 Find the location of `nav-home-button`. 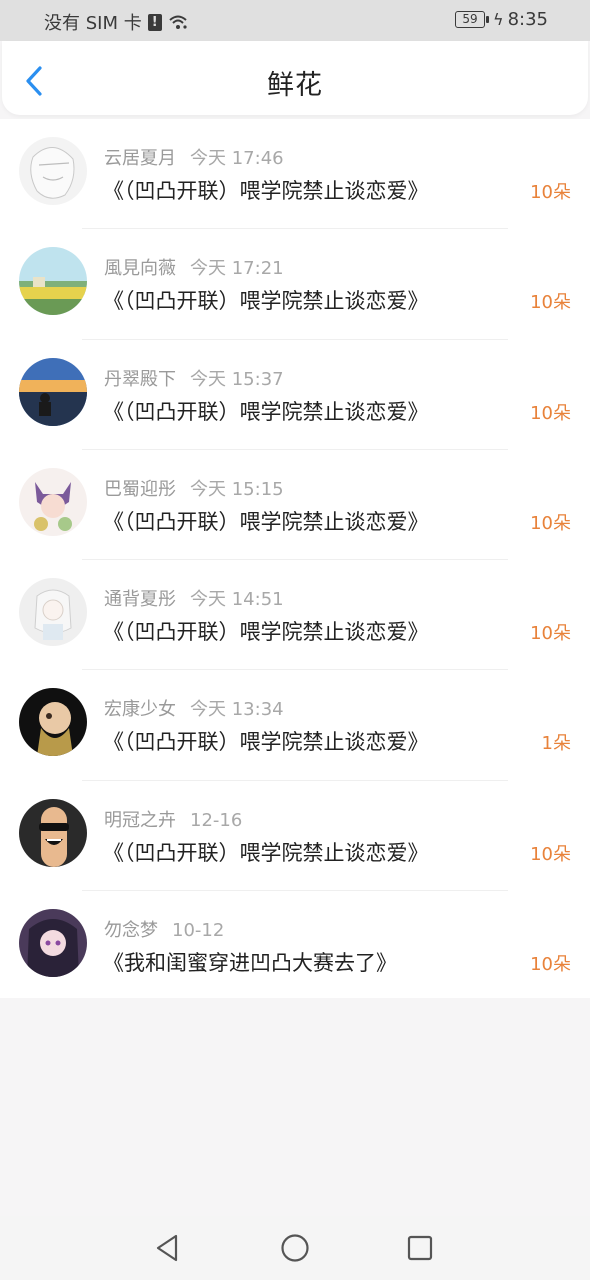

nav-home-button is located at coordinates (295, 1248).